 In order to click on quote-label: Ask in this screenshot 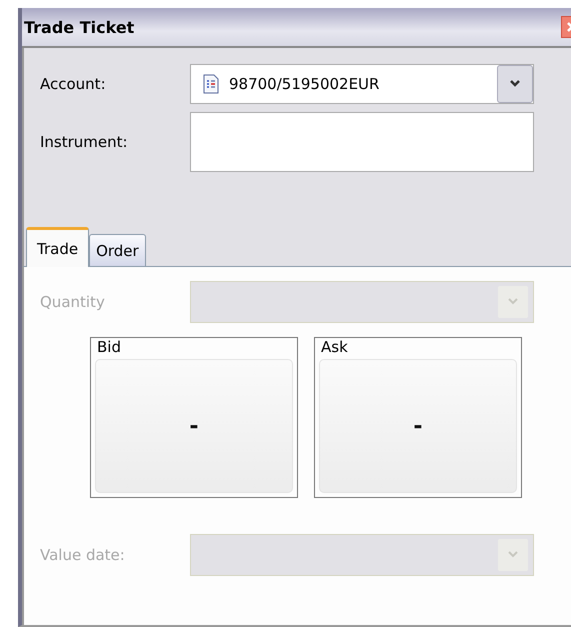, I will do `click(335, 347)`.